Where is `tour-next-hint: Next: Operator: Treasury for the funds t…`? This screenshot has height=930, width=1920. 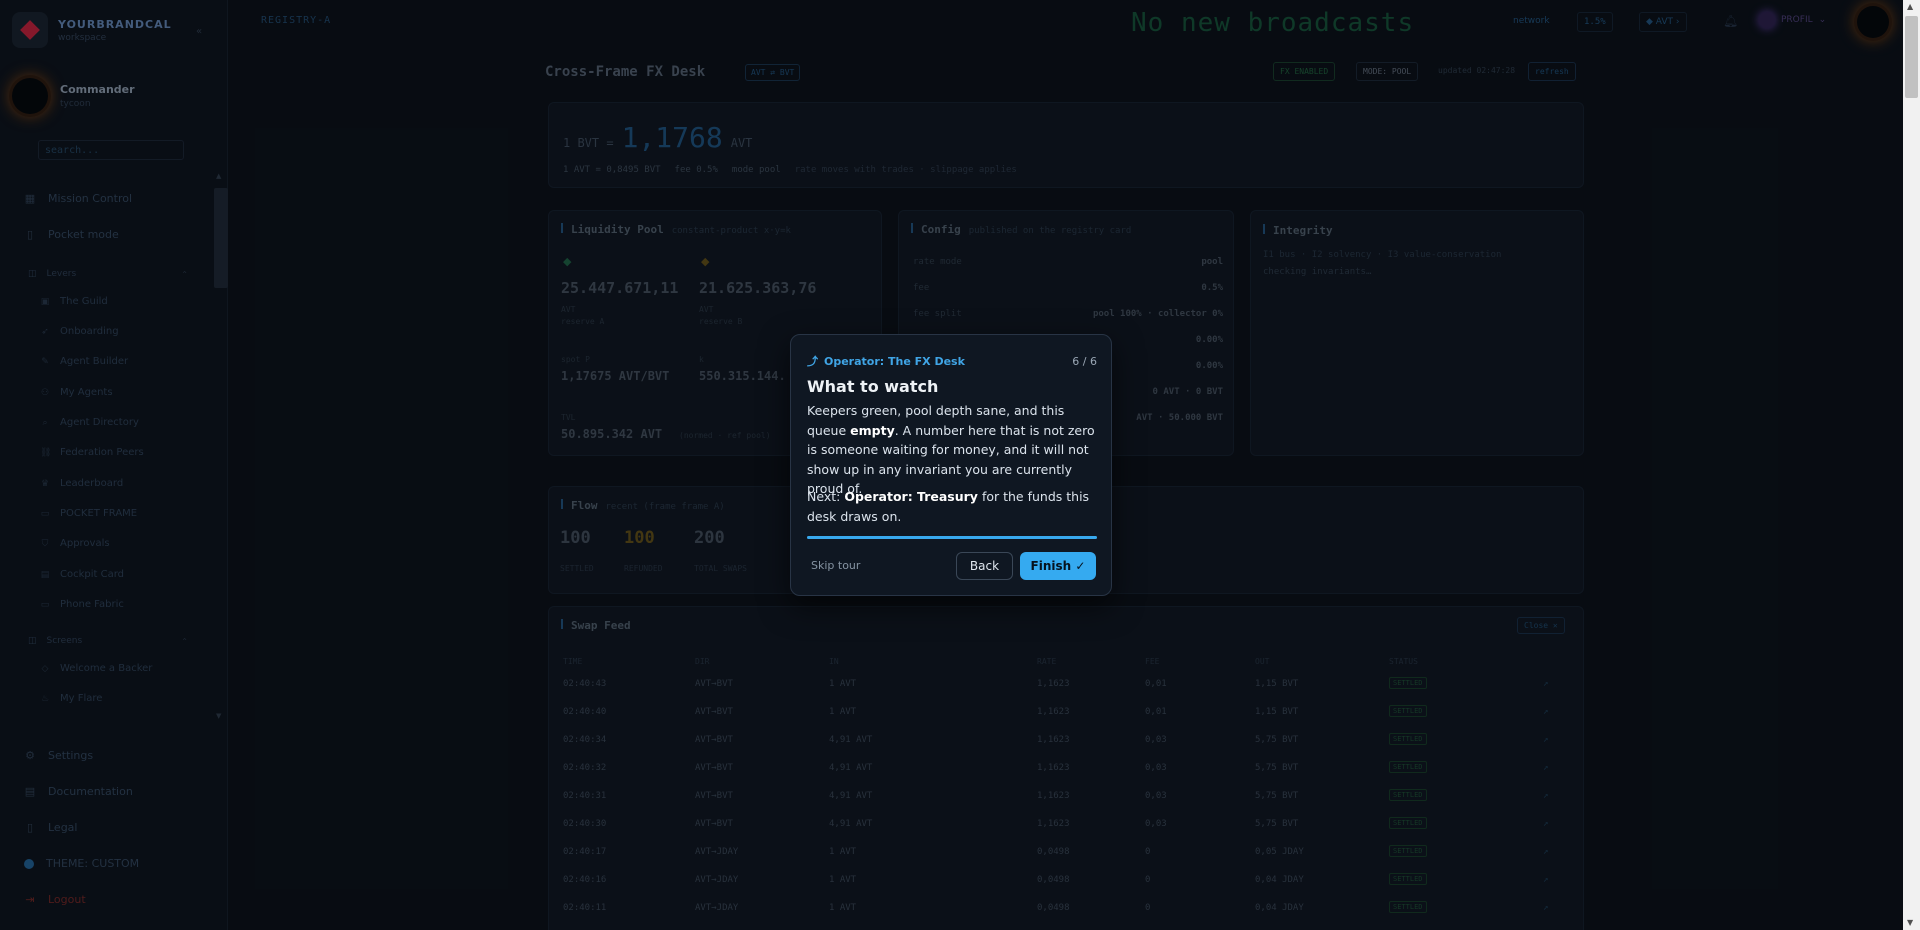 tour-next-hint: Next: Operator: Treasury for the funds t… is located at coordinates (954, 506).